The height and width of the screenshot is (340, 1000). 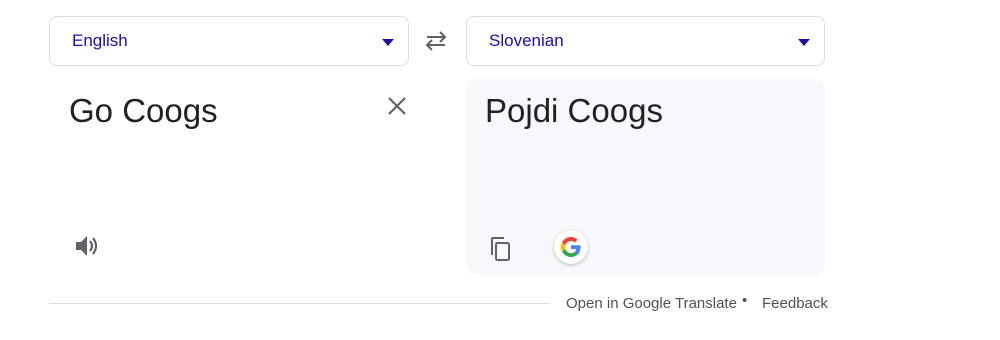 What do you see at coordinates (299, 303) in the screenshot?
I see `footer-divider` at bounding box center [299, 303].